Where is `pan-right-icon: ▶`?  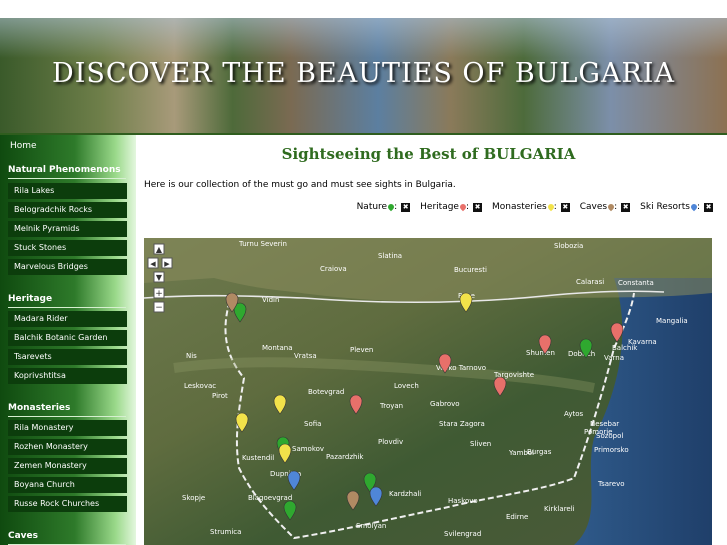
pan-right-icon: ▶ is located at coordinates (167, 264).